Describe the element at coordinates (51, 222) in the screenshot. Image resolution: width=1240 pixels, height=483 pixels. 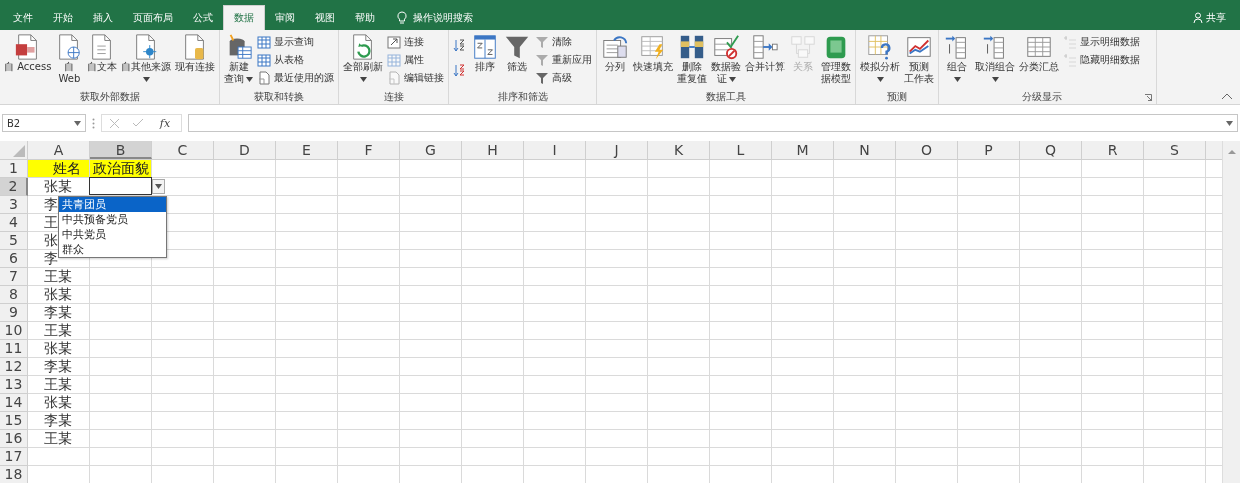
I see `table-cell: 王` at that location.